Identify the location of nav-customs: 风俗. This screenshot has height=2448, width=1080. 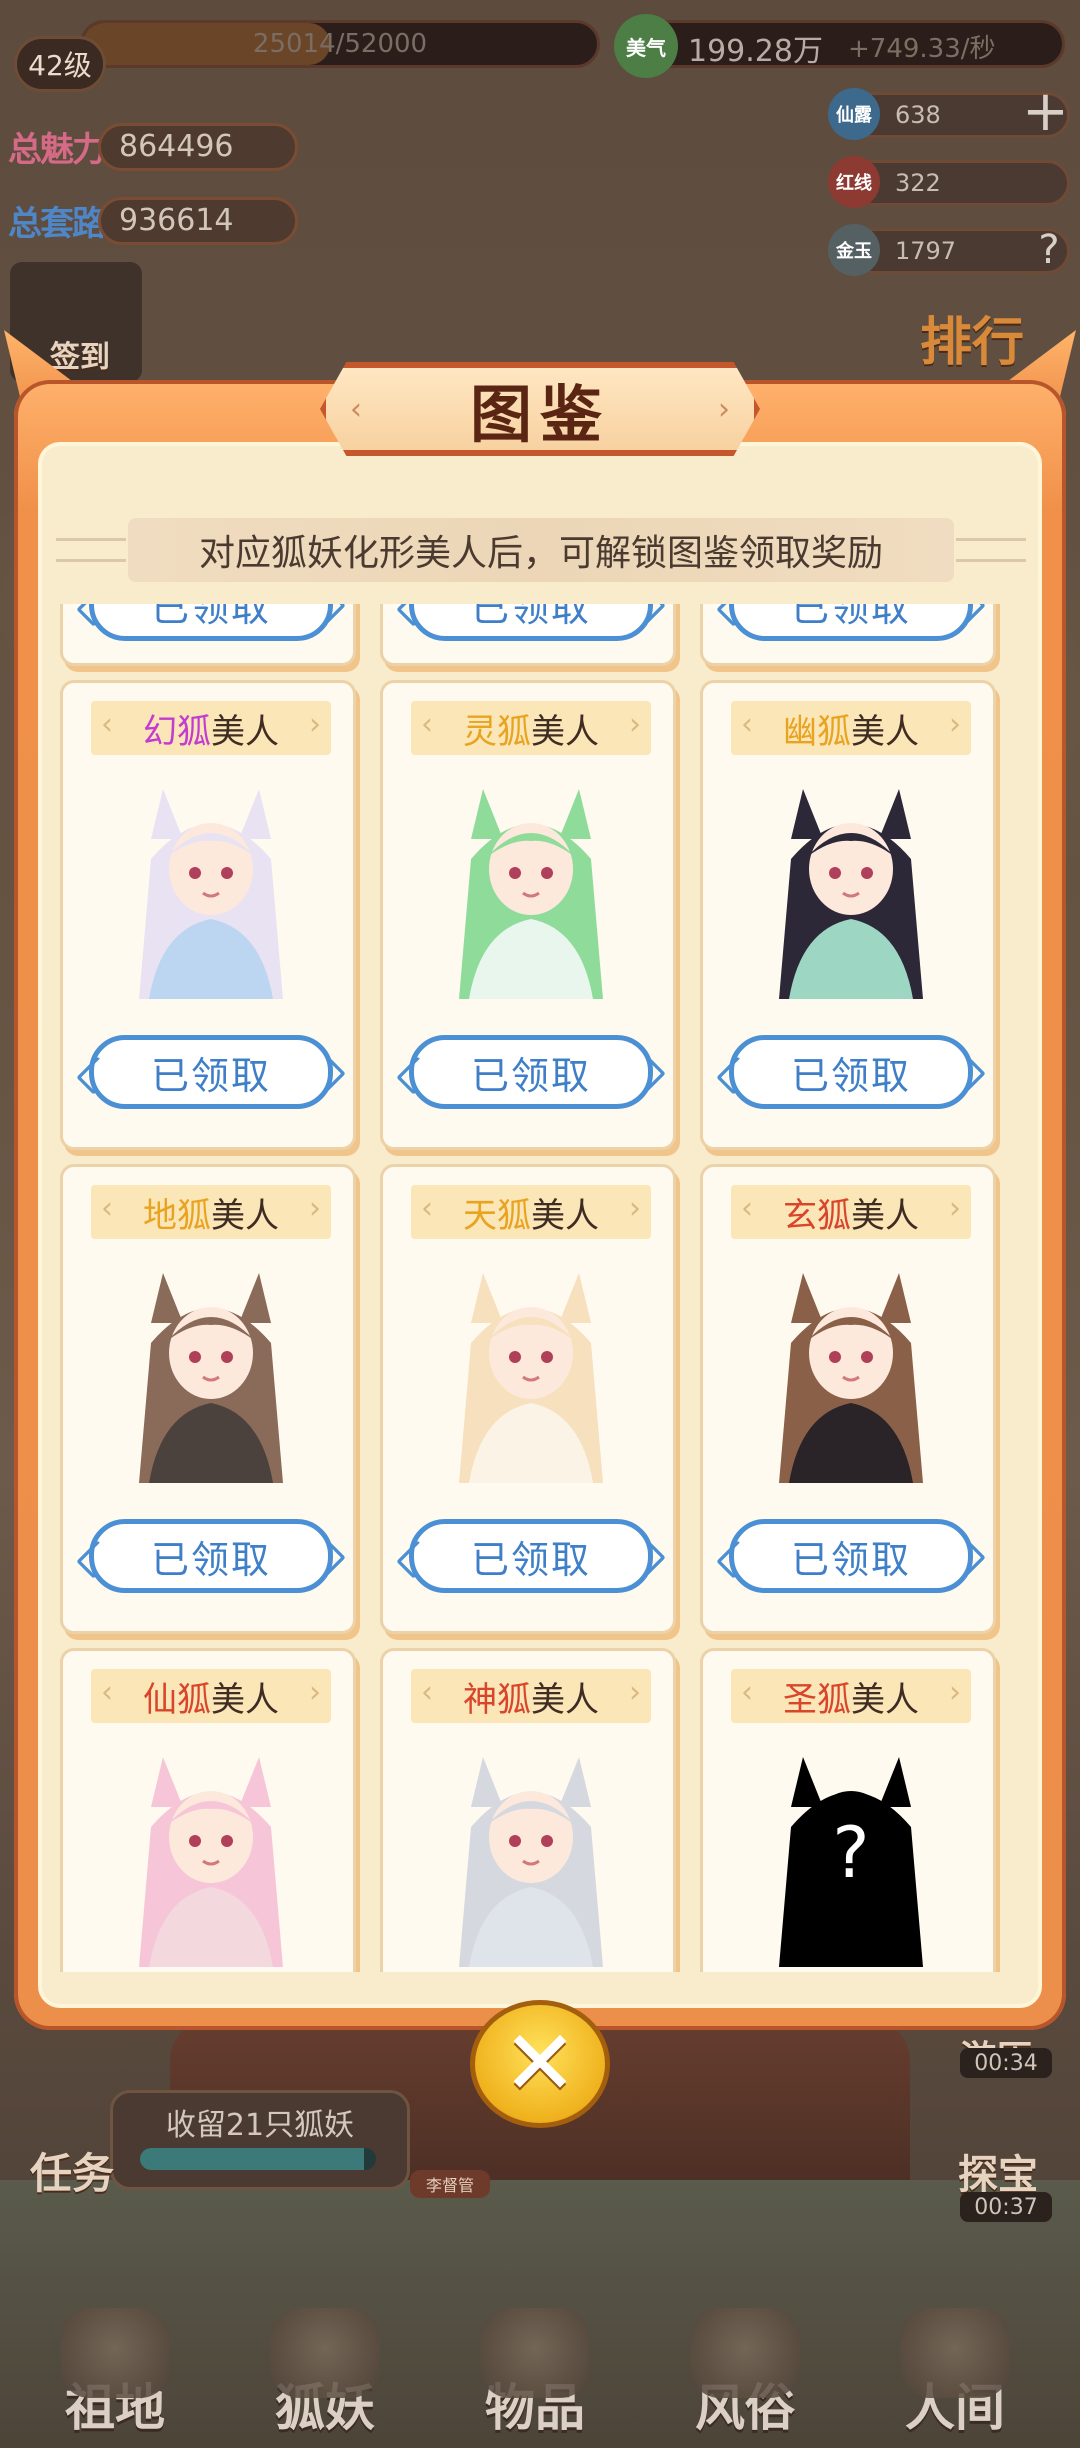
(745, 2370).